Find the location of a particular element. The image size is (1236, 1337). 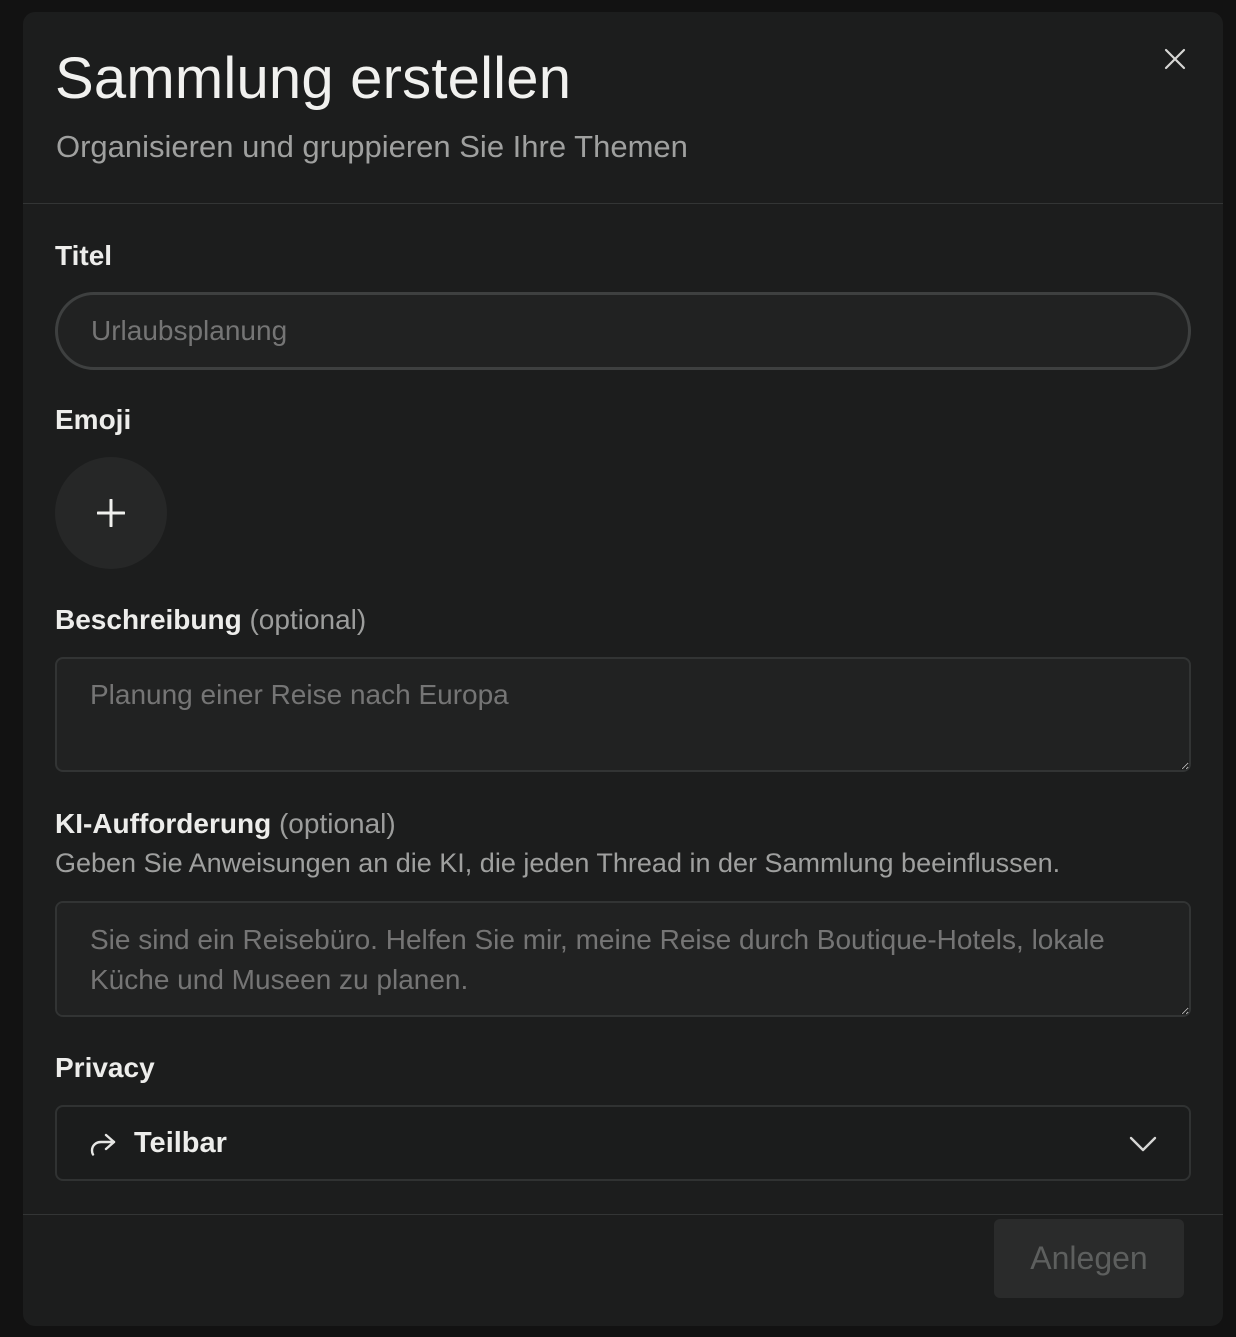

privacy-label-text: Privacy is located at coordinates (105, 1067).